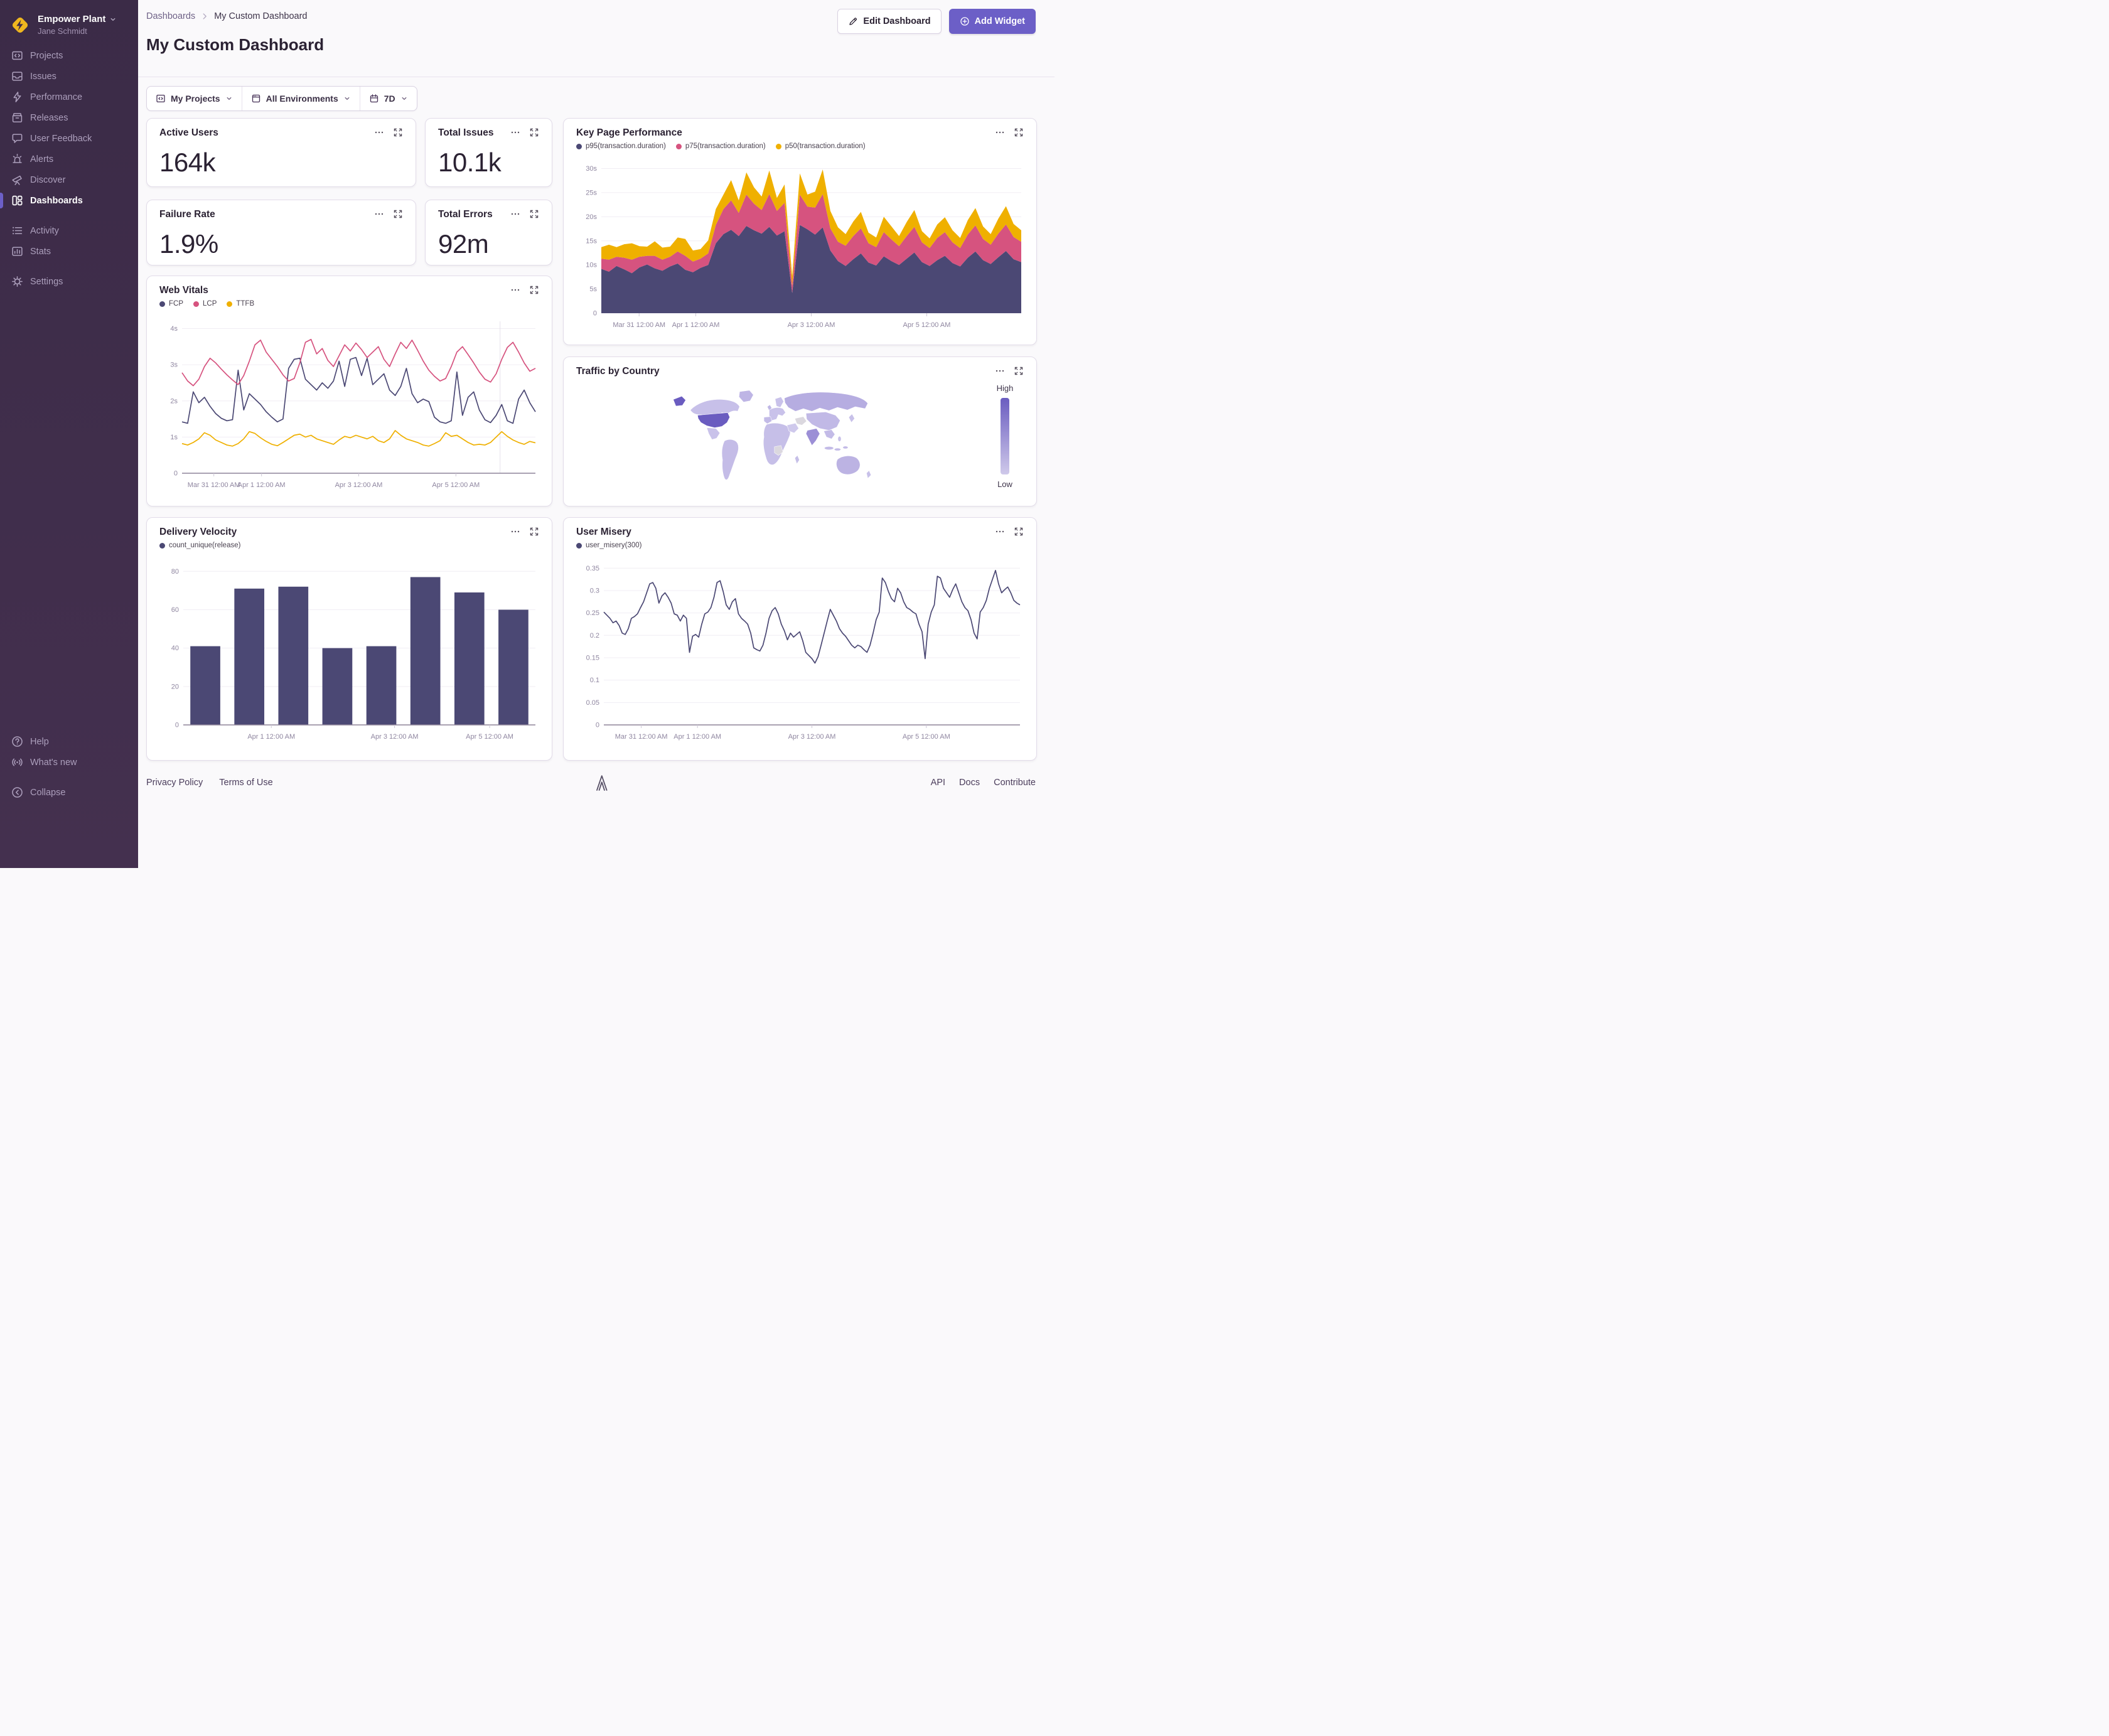 This screenshot has width=2109, height=1736. I want to click on svg-text: 20s, so click(591, 217).